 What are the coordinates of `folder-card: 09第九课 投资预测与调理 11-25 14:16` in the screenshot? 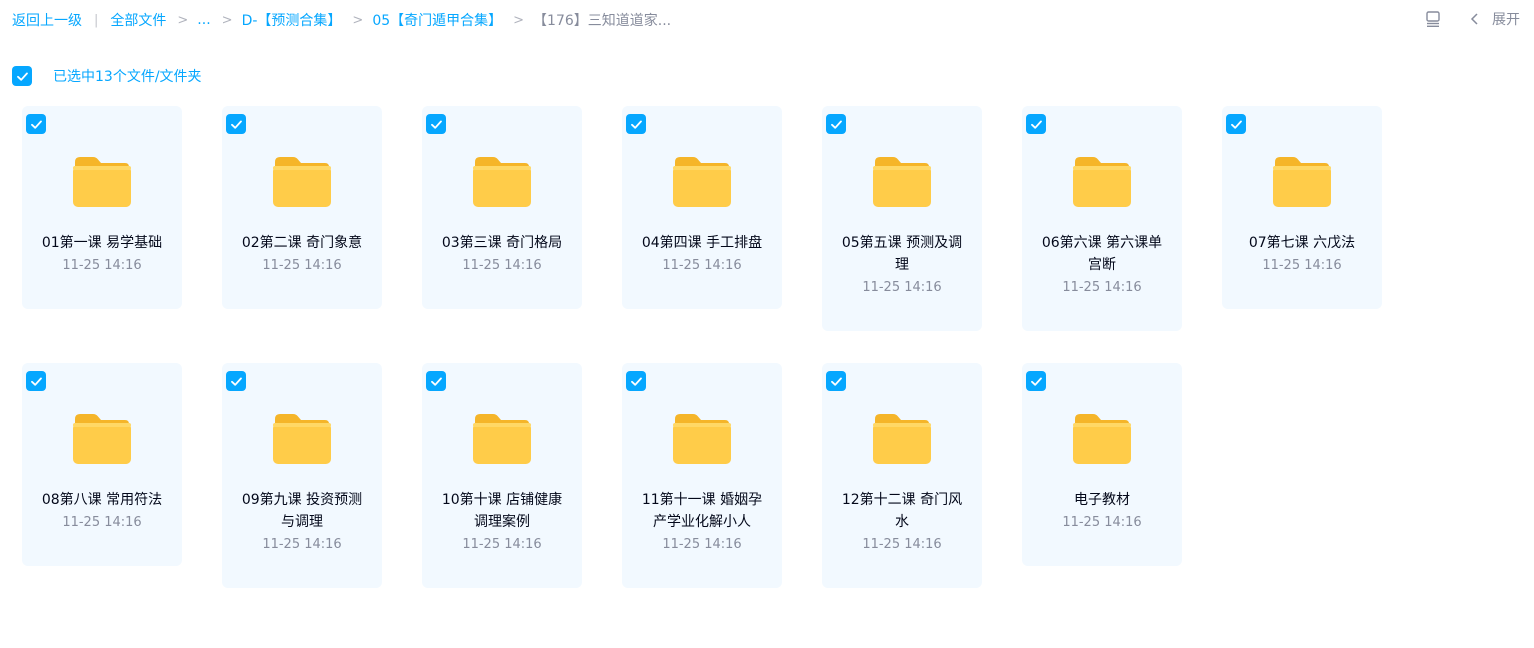 It's located at (302, 475).